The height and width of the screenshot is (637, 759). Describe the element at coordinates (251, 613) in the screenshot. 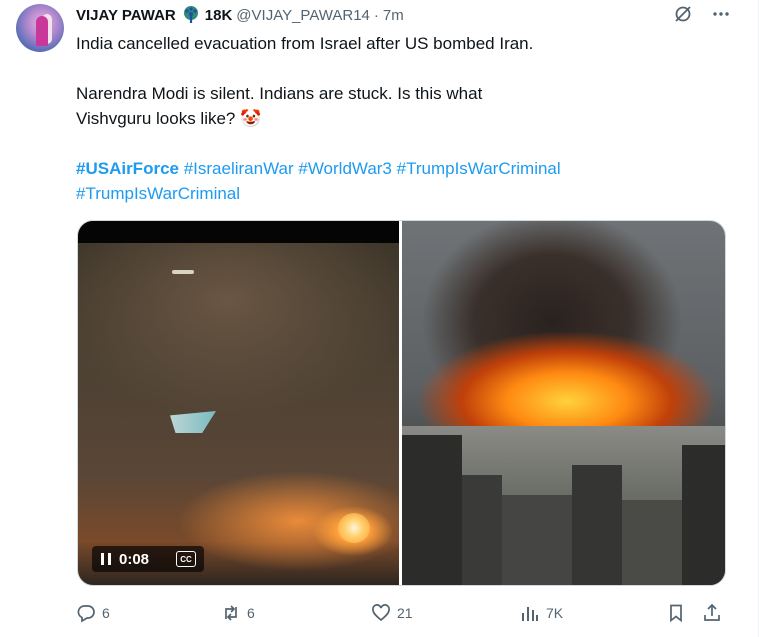

I see `repost-count: 6` at that location.